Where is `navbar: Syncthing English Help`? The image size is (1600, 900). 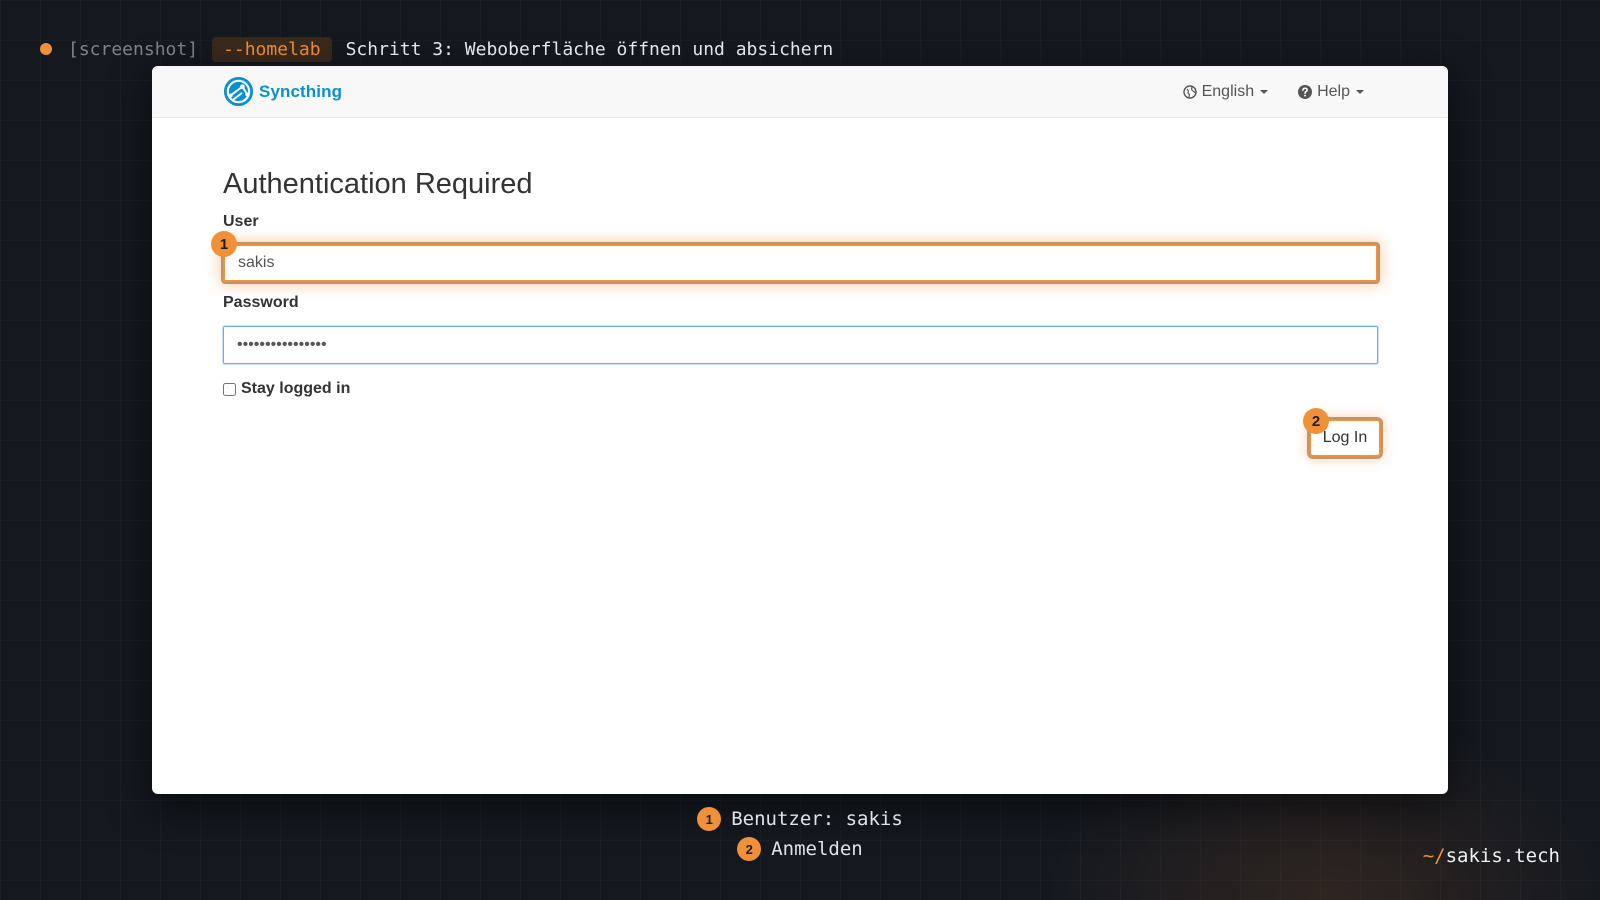
navbar: Syncthing English Help is located at coordinates (800, 92).